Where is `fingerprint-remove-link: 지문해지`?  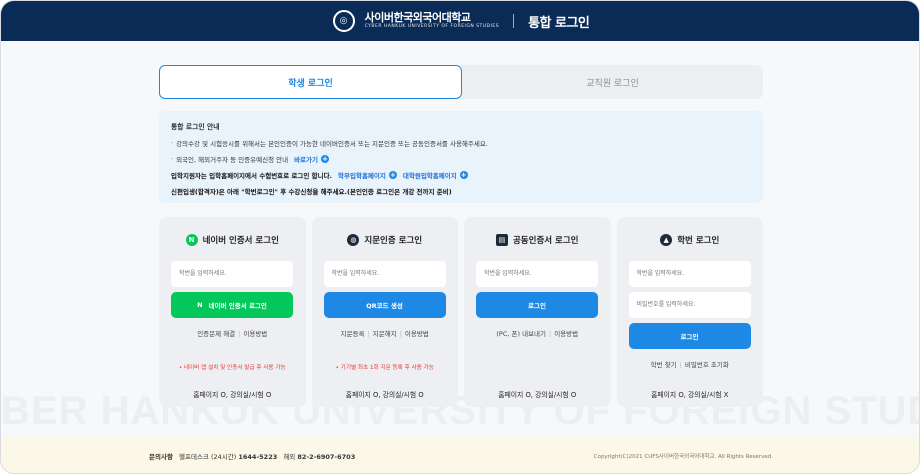 fingerprint-remove-link: 지문해지 is located at coordinates (385, 334).